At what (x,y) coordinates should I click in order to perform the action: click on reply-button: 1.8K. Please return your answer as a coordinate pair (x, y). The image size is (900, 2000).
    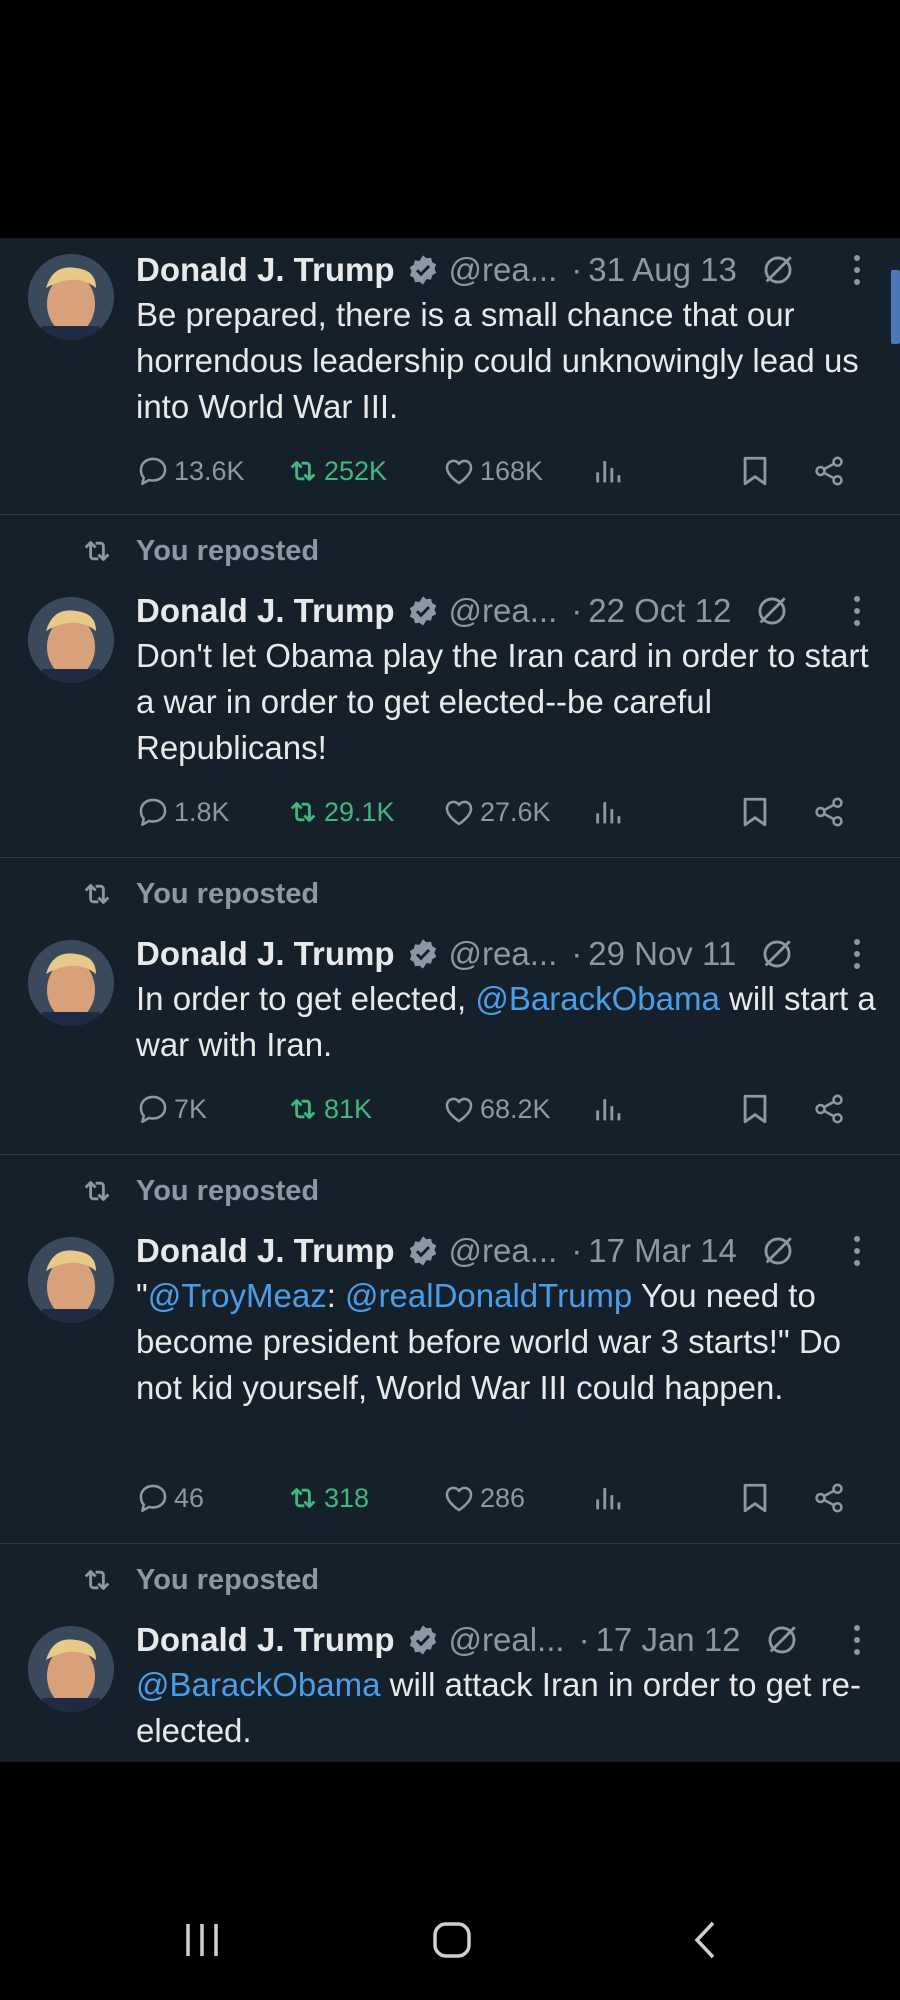
    Looking at the image, I should click on (183, 812).